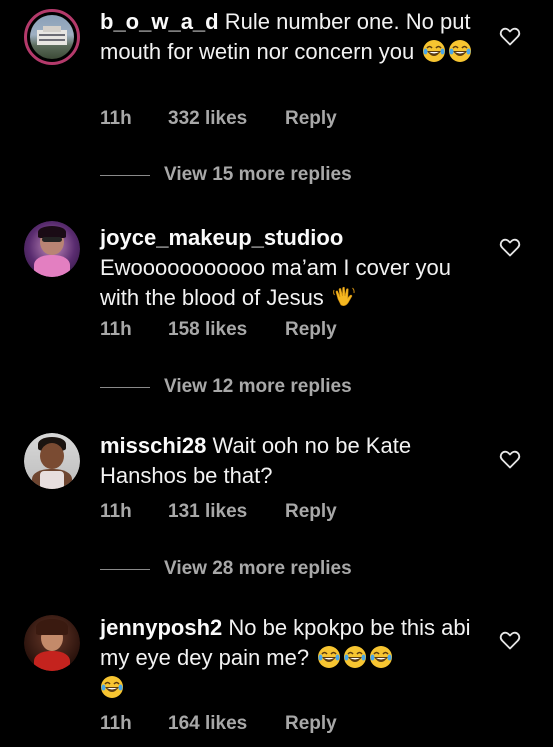  I want to click on waving-hand-icon, so click(344, 297).